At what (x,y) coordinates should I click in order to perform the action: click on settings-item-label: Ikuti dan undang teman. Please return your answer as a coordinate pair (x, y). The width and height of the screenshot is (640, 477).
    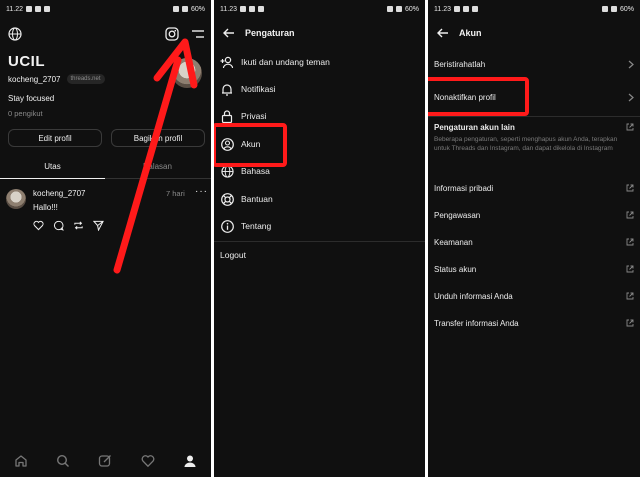
    Looking at the image, I should click on (285, 62).